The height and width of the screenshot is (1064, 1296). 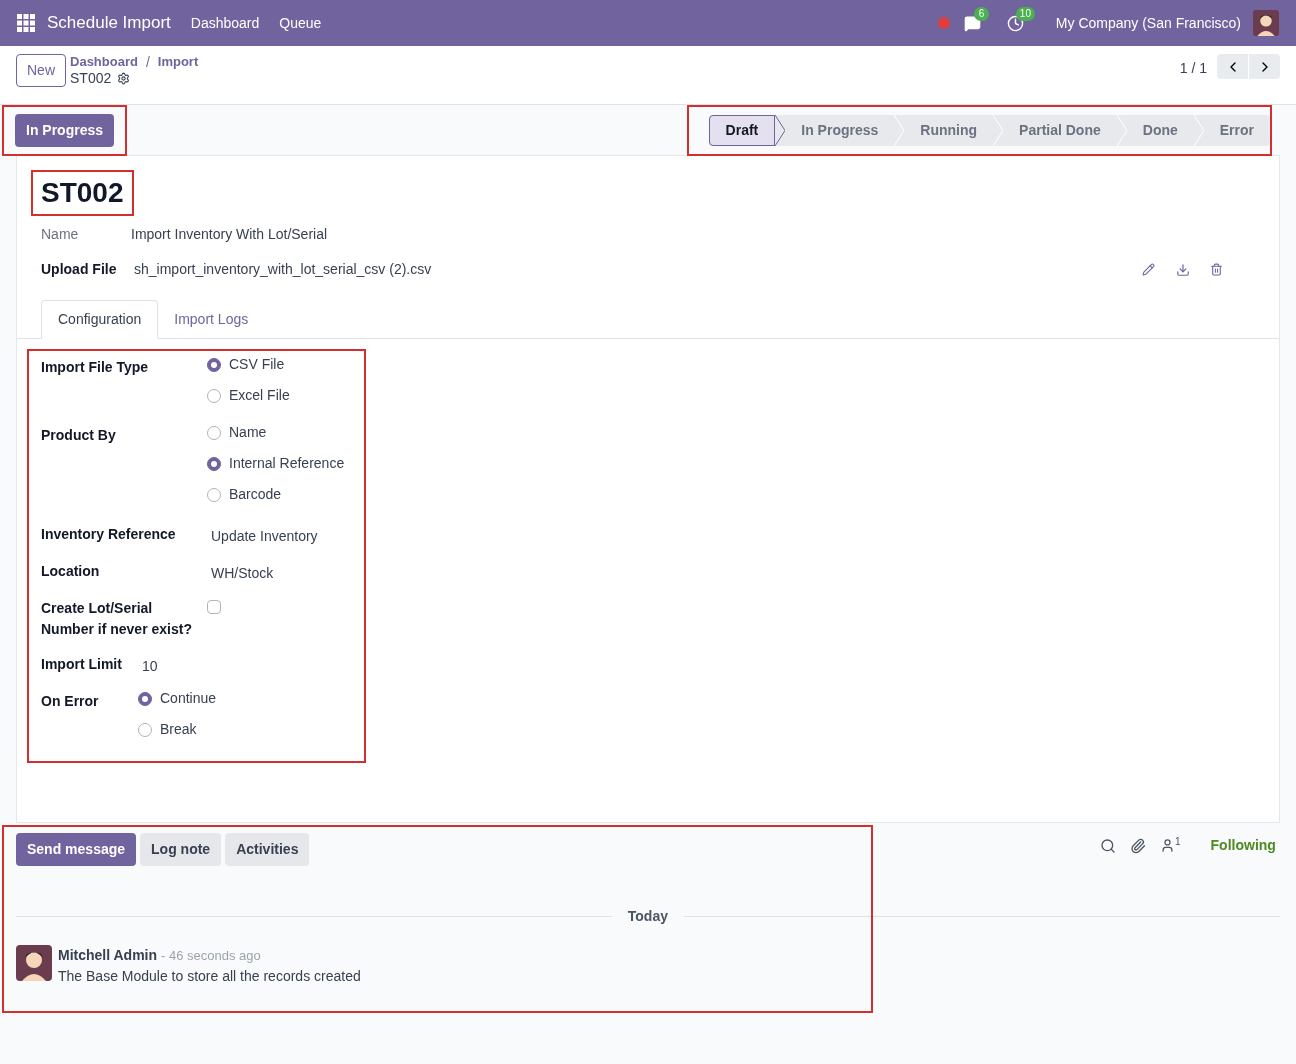 What do you see at coordinates (1108, 845) in the screenshot?
I see `search-icon` at bounding box center [1108, 845].